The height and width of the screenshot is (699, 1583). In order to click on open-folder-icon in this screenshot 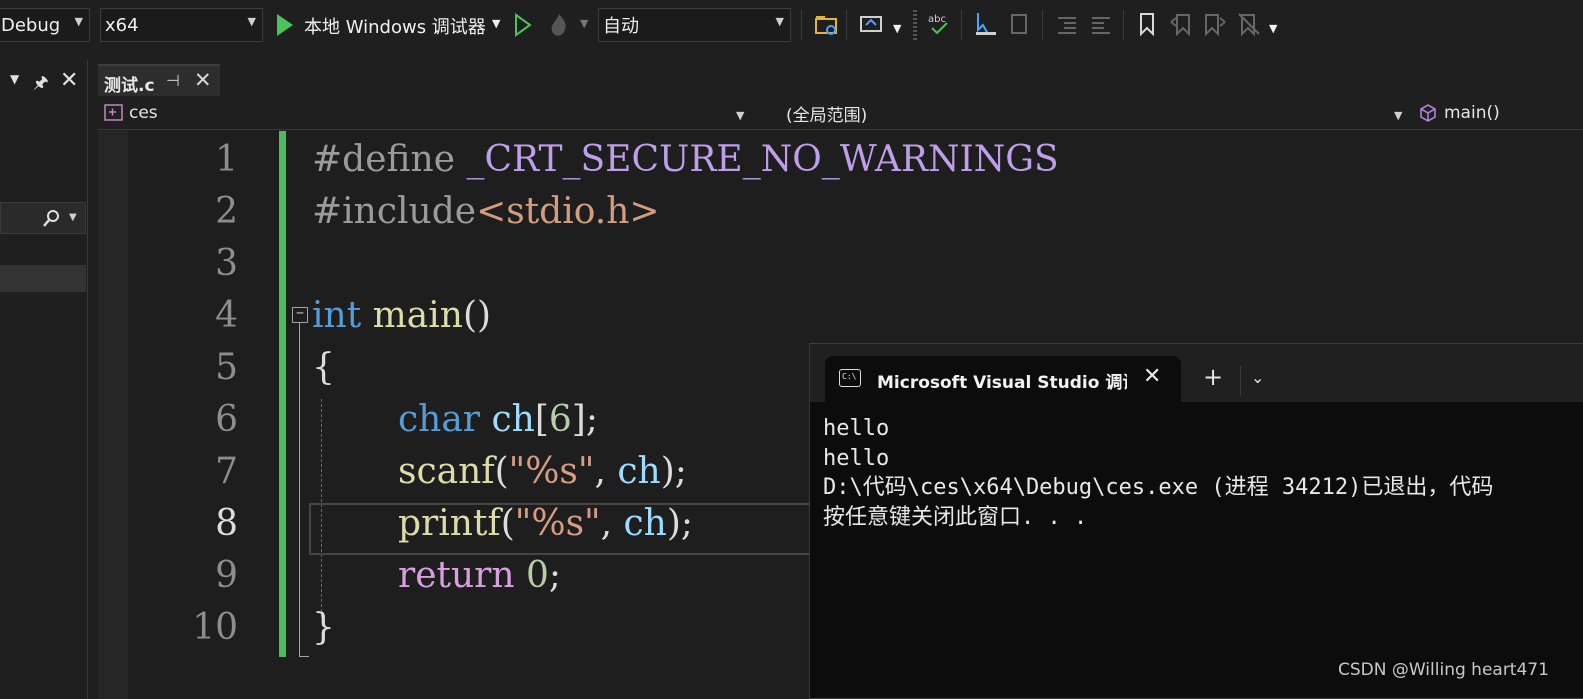, I will do `click(827, 25)`.